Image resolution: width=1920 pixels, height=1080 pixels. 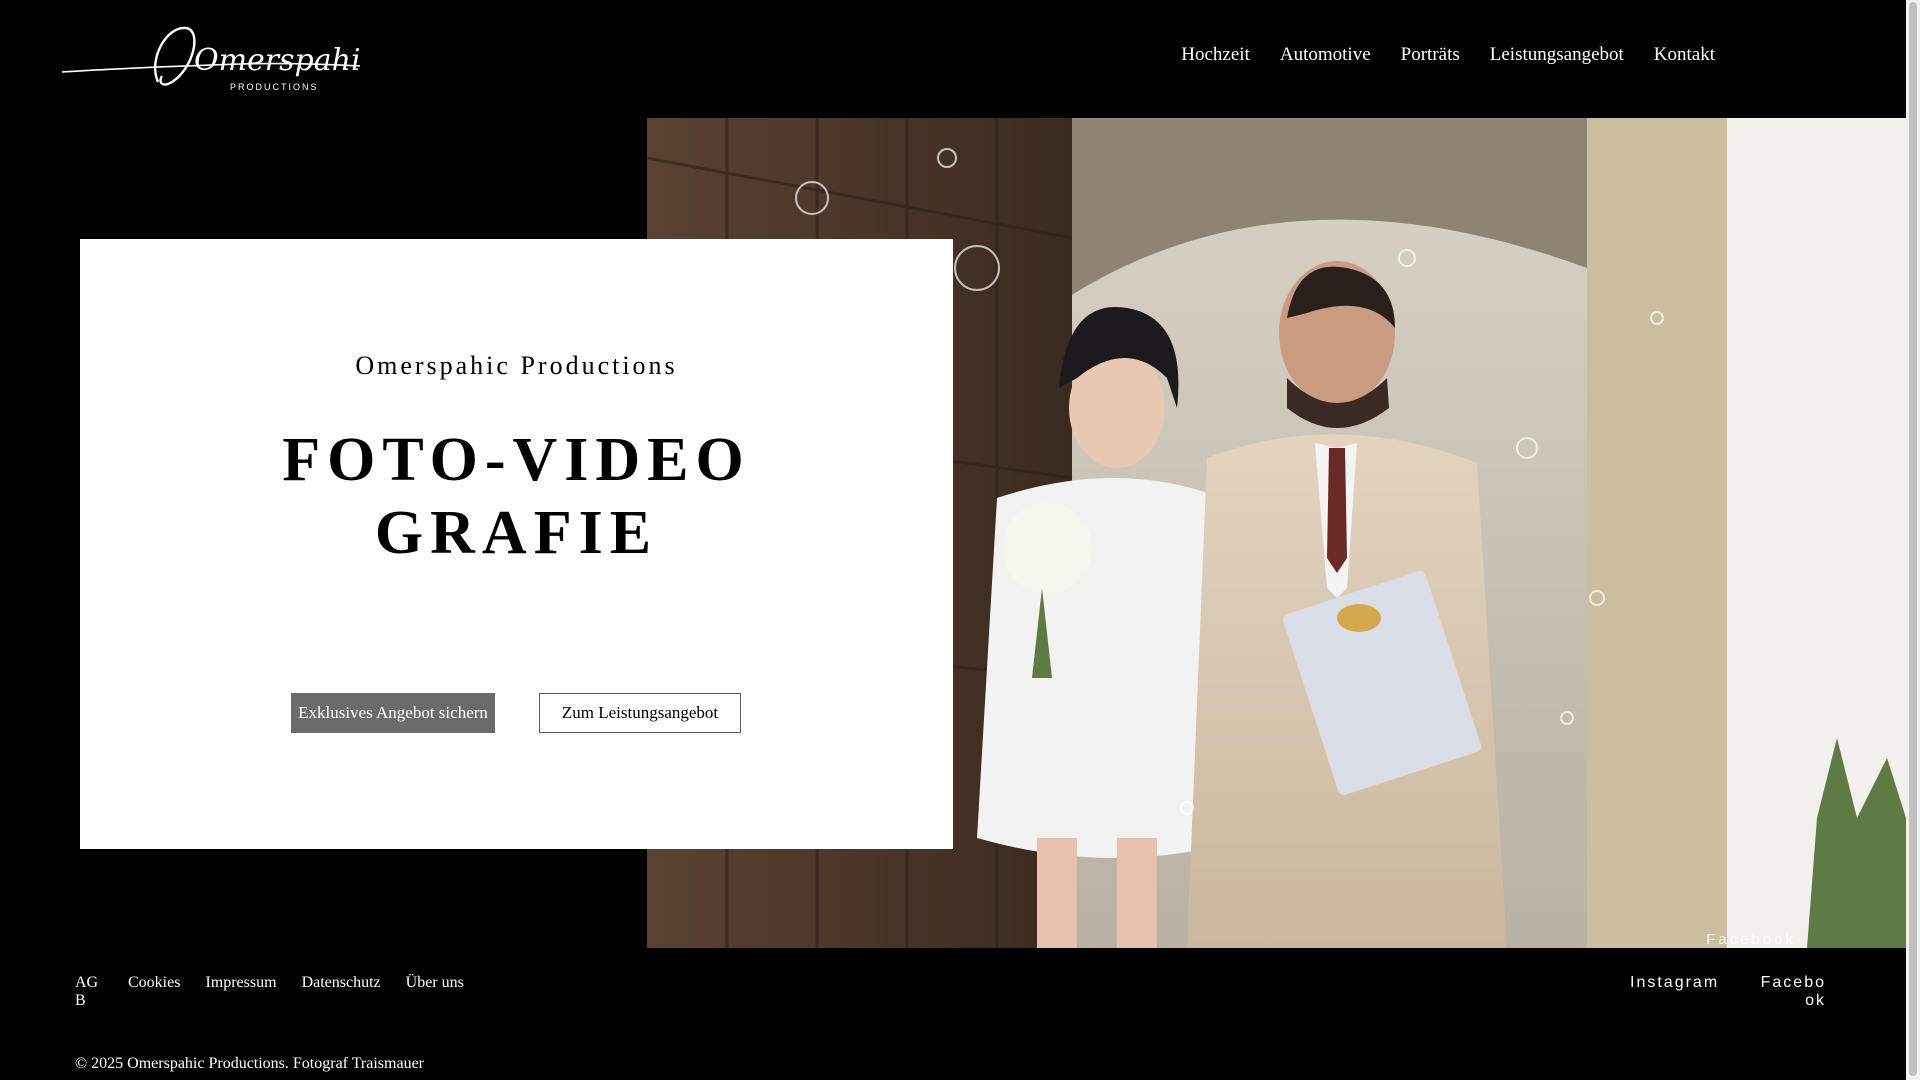 I want to click on services-button: Zum Leistungsangebot, so click(x=640, y=713).